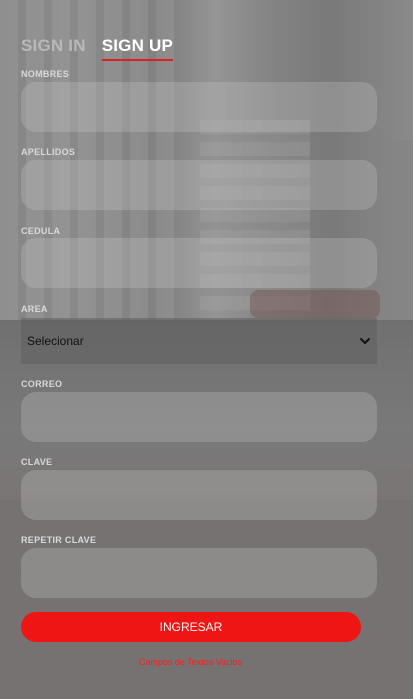 The height and width of the screenshot is (699, 413). I want to click on clave-label: CLAVE, so click(37, 462).